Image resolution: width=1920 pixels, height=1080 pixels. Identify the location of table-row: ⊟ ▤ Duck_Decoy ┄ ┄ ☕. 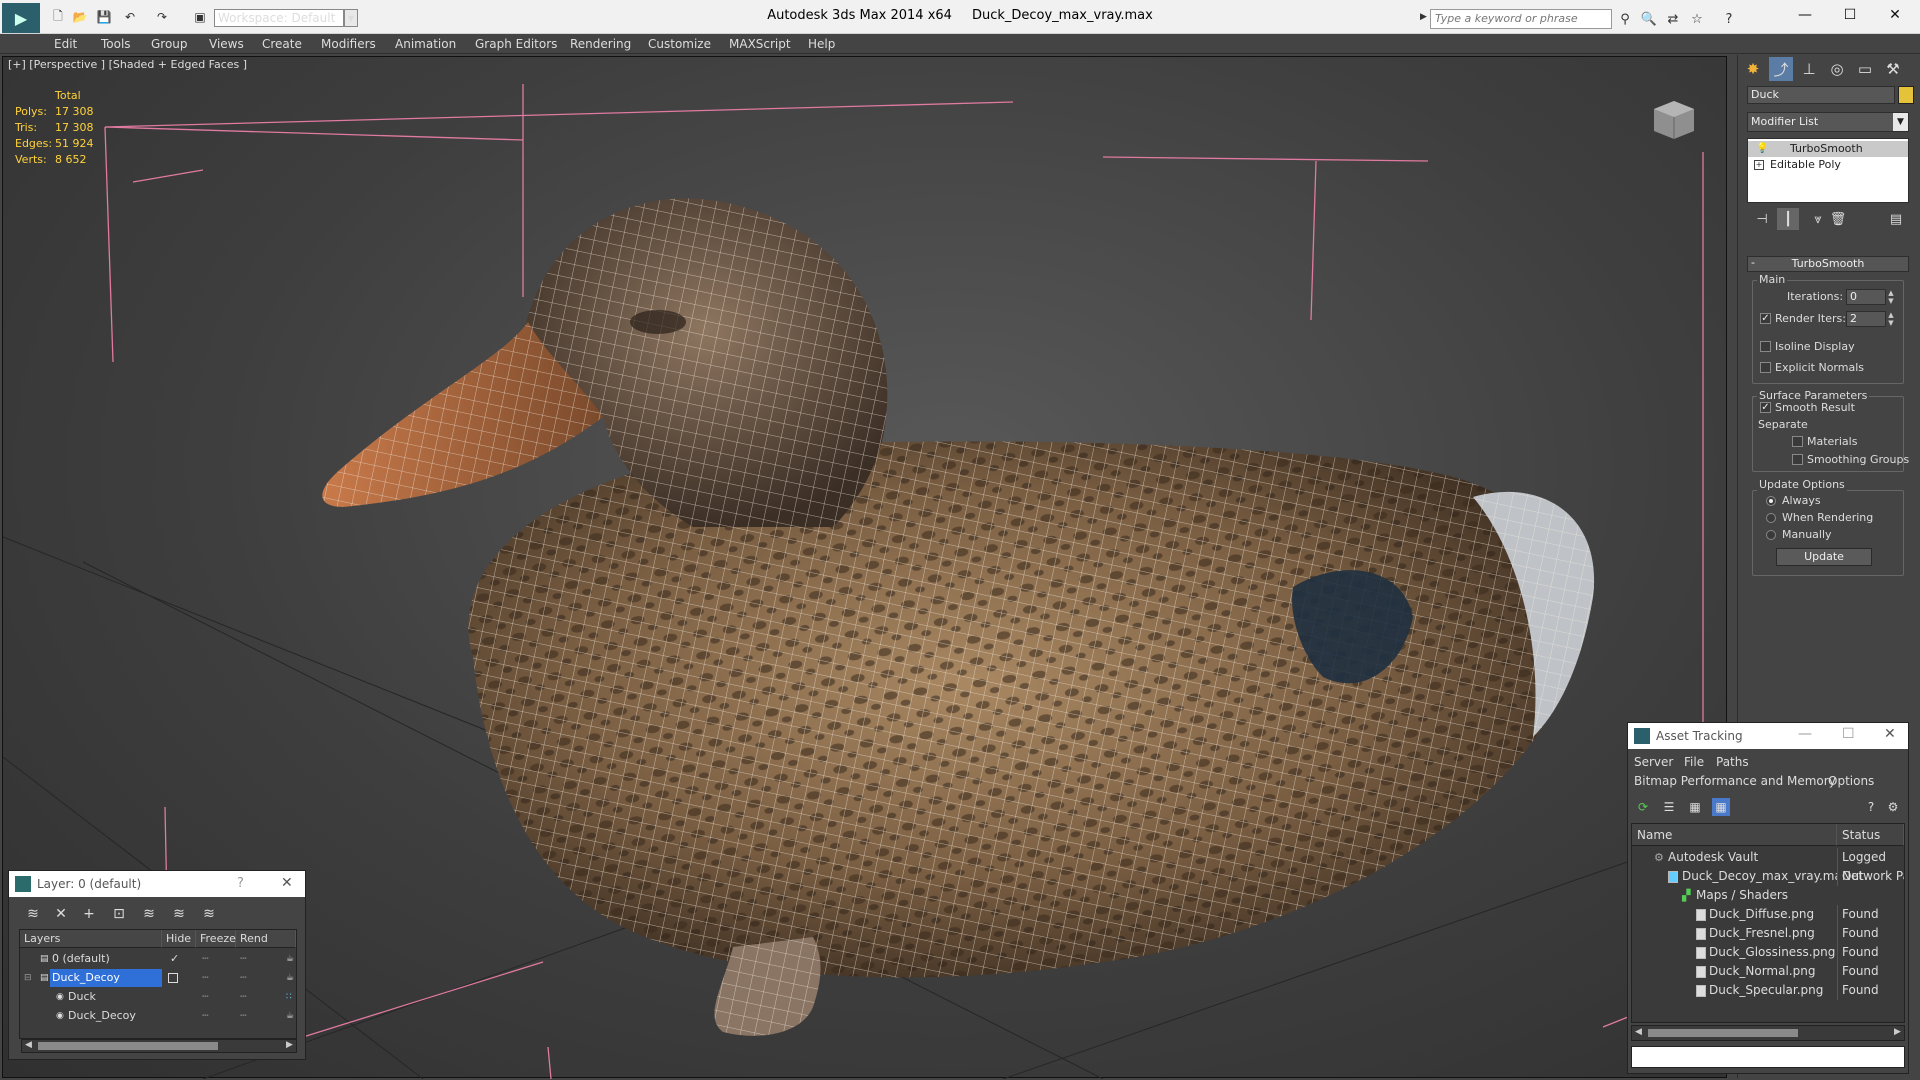
(158, 978).